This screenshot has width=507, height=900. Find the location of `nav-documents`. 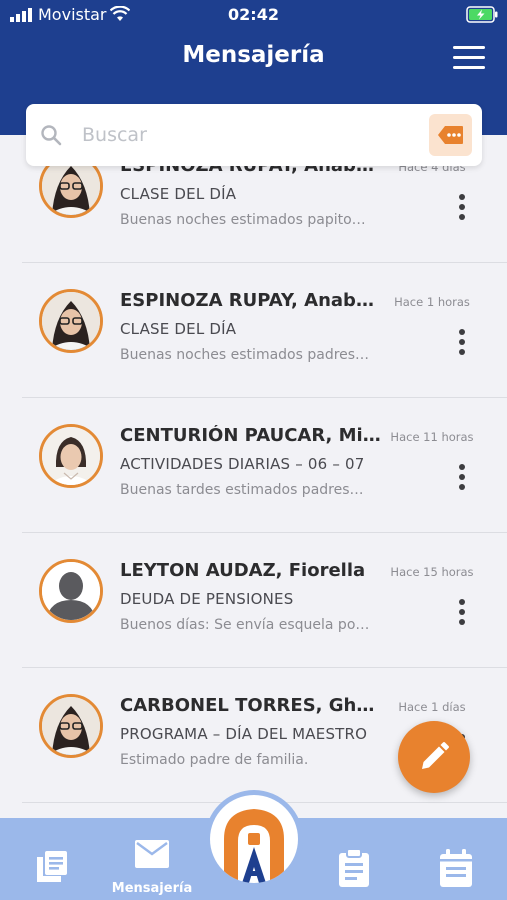

nav-documents is located at coordinates (52, 859).